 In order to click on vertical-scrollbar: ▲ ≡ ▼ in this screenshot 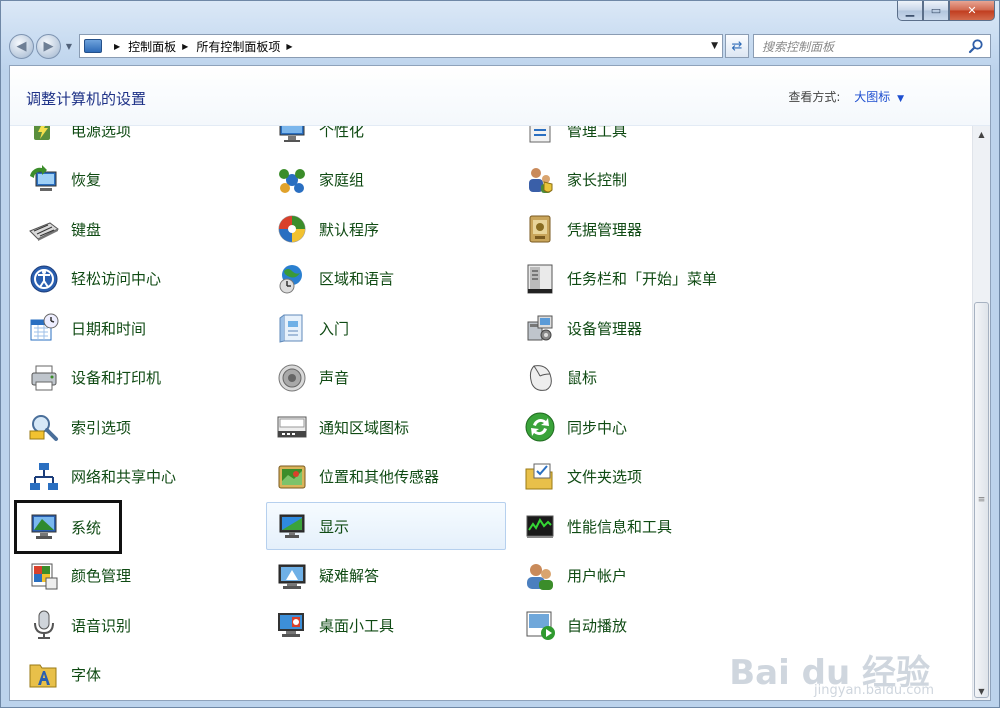, I will do `click(981, 413)`.